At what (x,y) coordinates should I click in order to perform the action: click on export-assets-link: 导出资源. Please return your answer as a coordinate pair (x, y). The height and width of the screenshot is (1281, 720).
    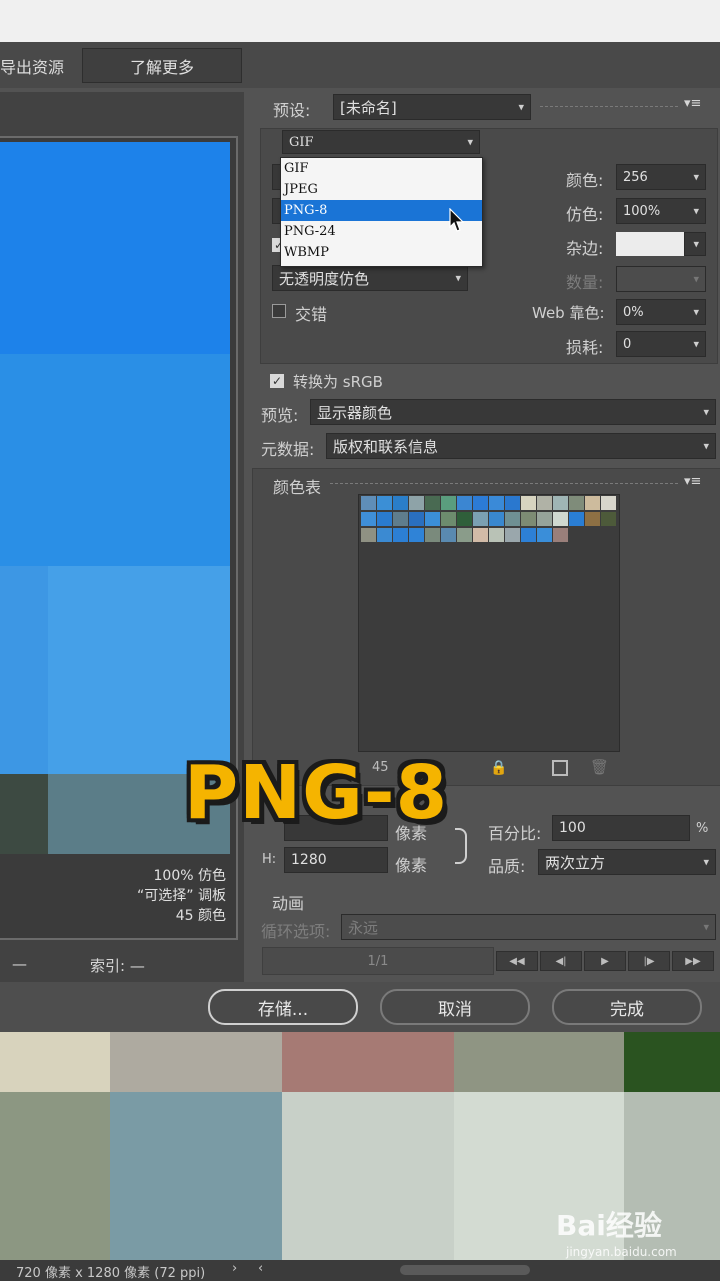
    Looking at the image, I should click on (32, 66).